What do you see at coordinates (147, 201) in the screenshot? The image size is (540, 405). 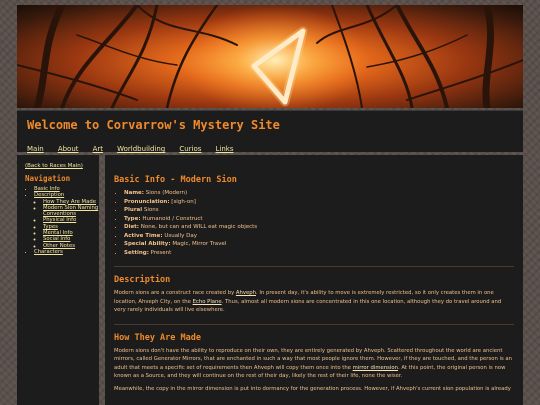 I see `info-key: Pronunciation:` at bounding box center [147, 201].